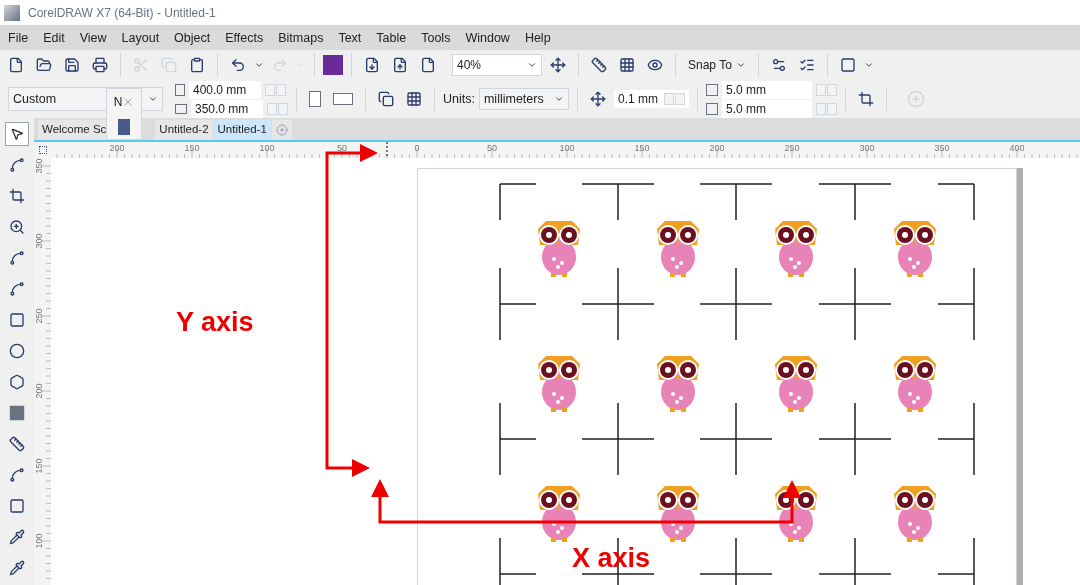  I want to click on duplicate-y-field: 5.0 mm, so click(766, 108).